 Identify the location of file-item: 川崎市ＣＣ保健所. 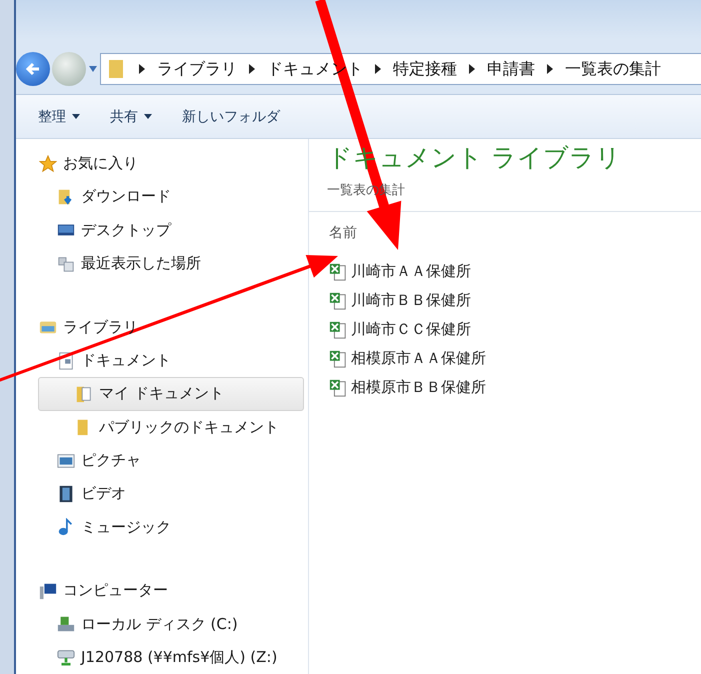
(505, 329).